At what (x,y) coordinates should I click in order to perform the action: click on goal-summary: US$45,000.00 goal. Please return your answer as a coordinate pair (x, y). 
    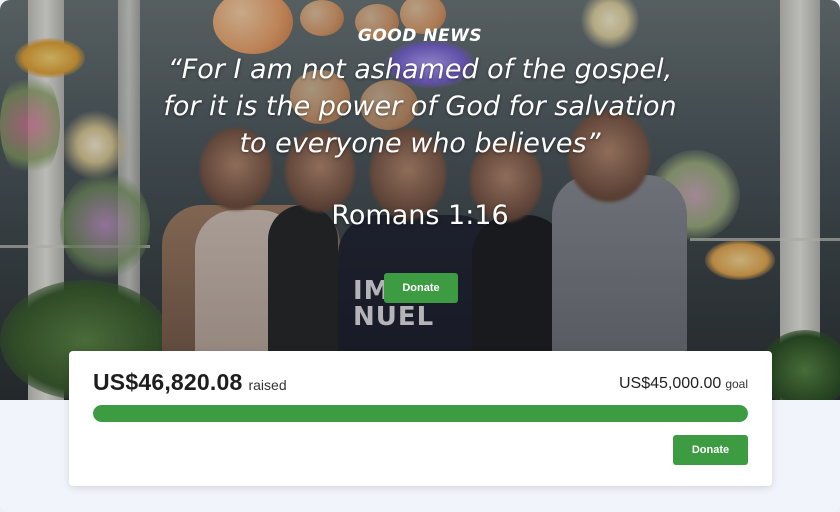
    Looking at the image, I should click on (683, 384).